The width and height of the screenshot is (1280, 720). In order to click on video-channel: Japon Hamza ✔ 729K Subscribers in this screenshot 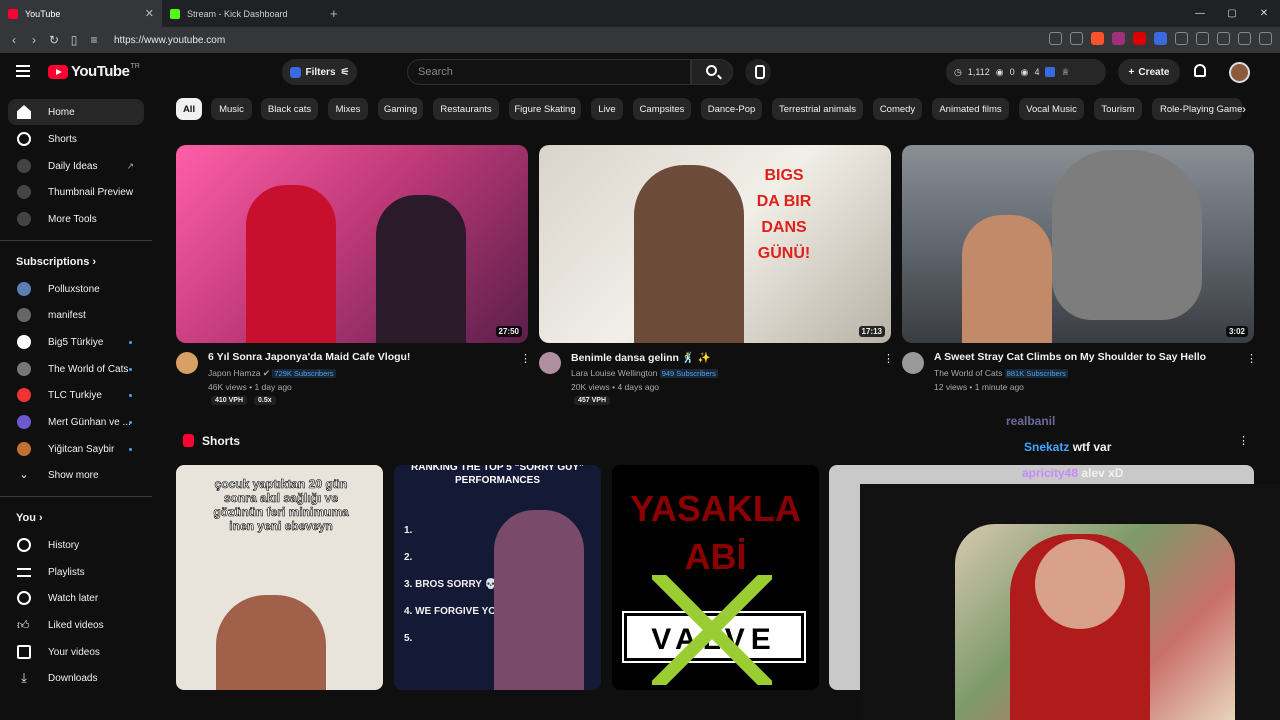, I will do `click(272, 373)`.